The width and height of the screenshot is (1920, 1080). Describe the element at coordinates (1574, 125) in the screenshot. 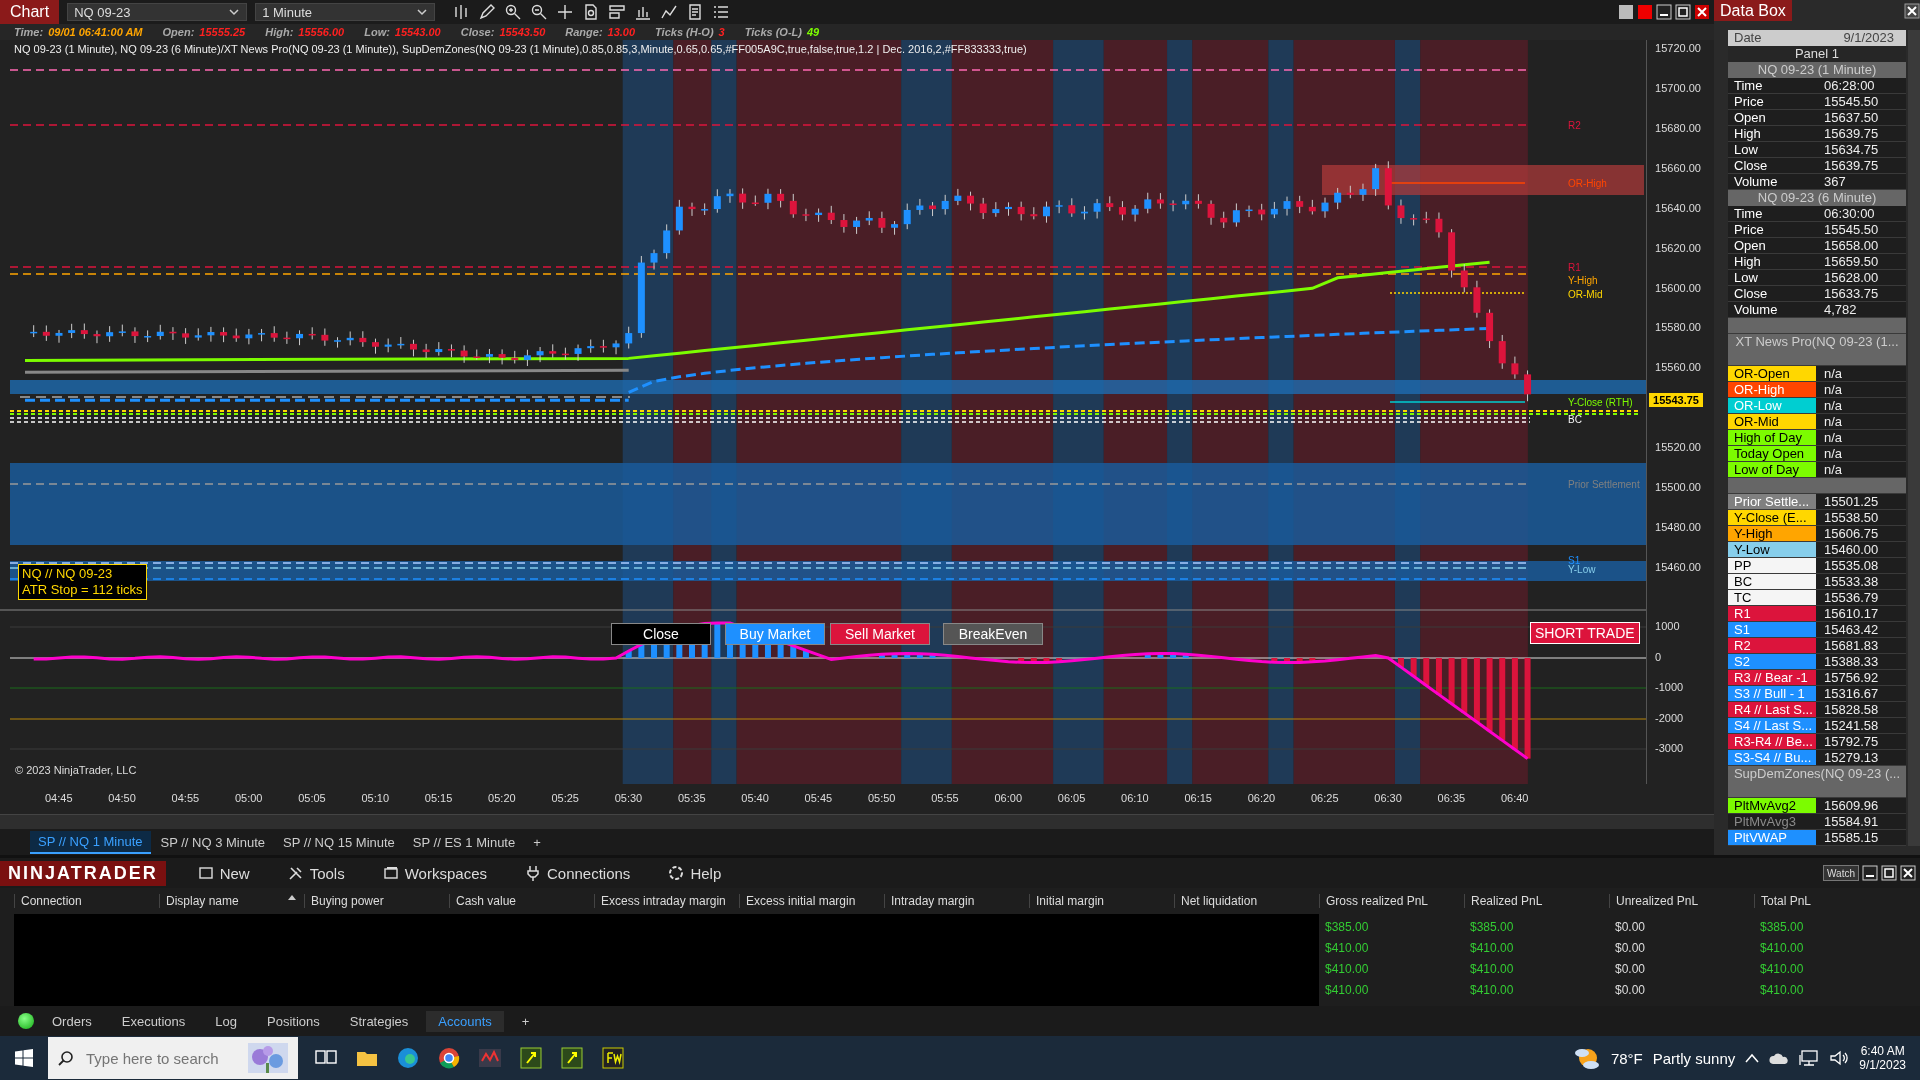

I see `level-label: R2` at that location.